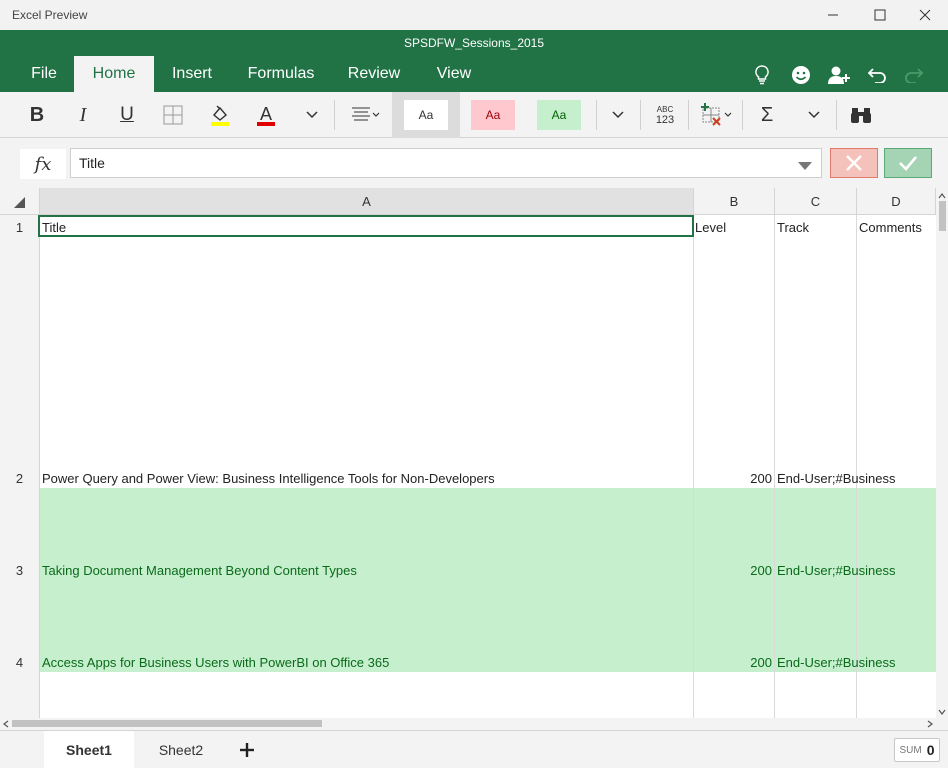 The image size is (948, 768). I want to click on add-sheet-button, so click(247, 750).